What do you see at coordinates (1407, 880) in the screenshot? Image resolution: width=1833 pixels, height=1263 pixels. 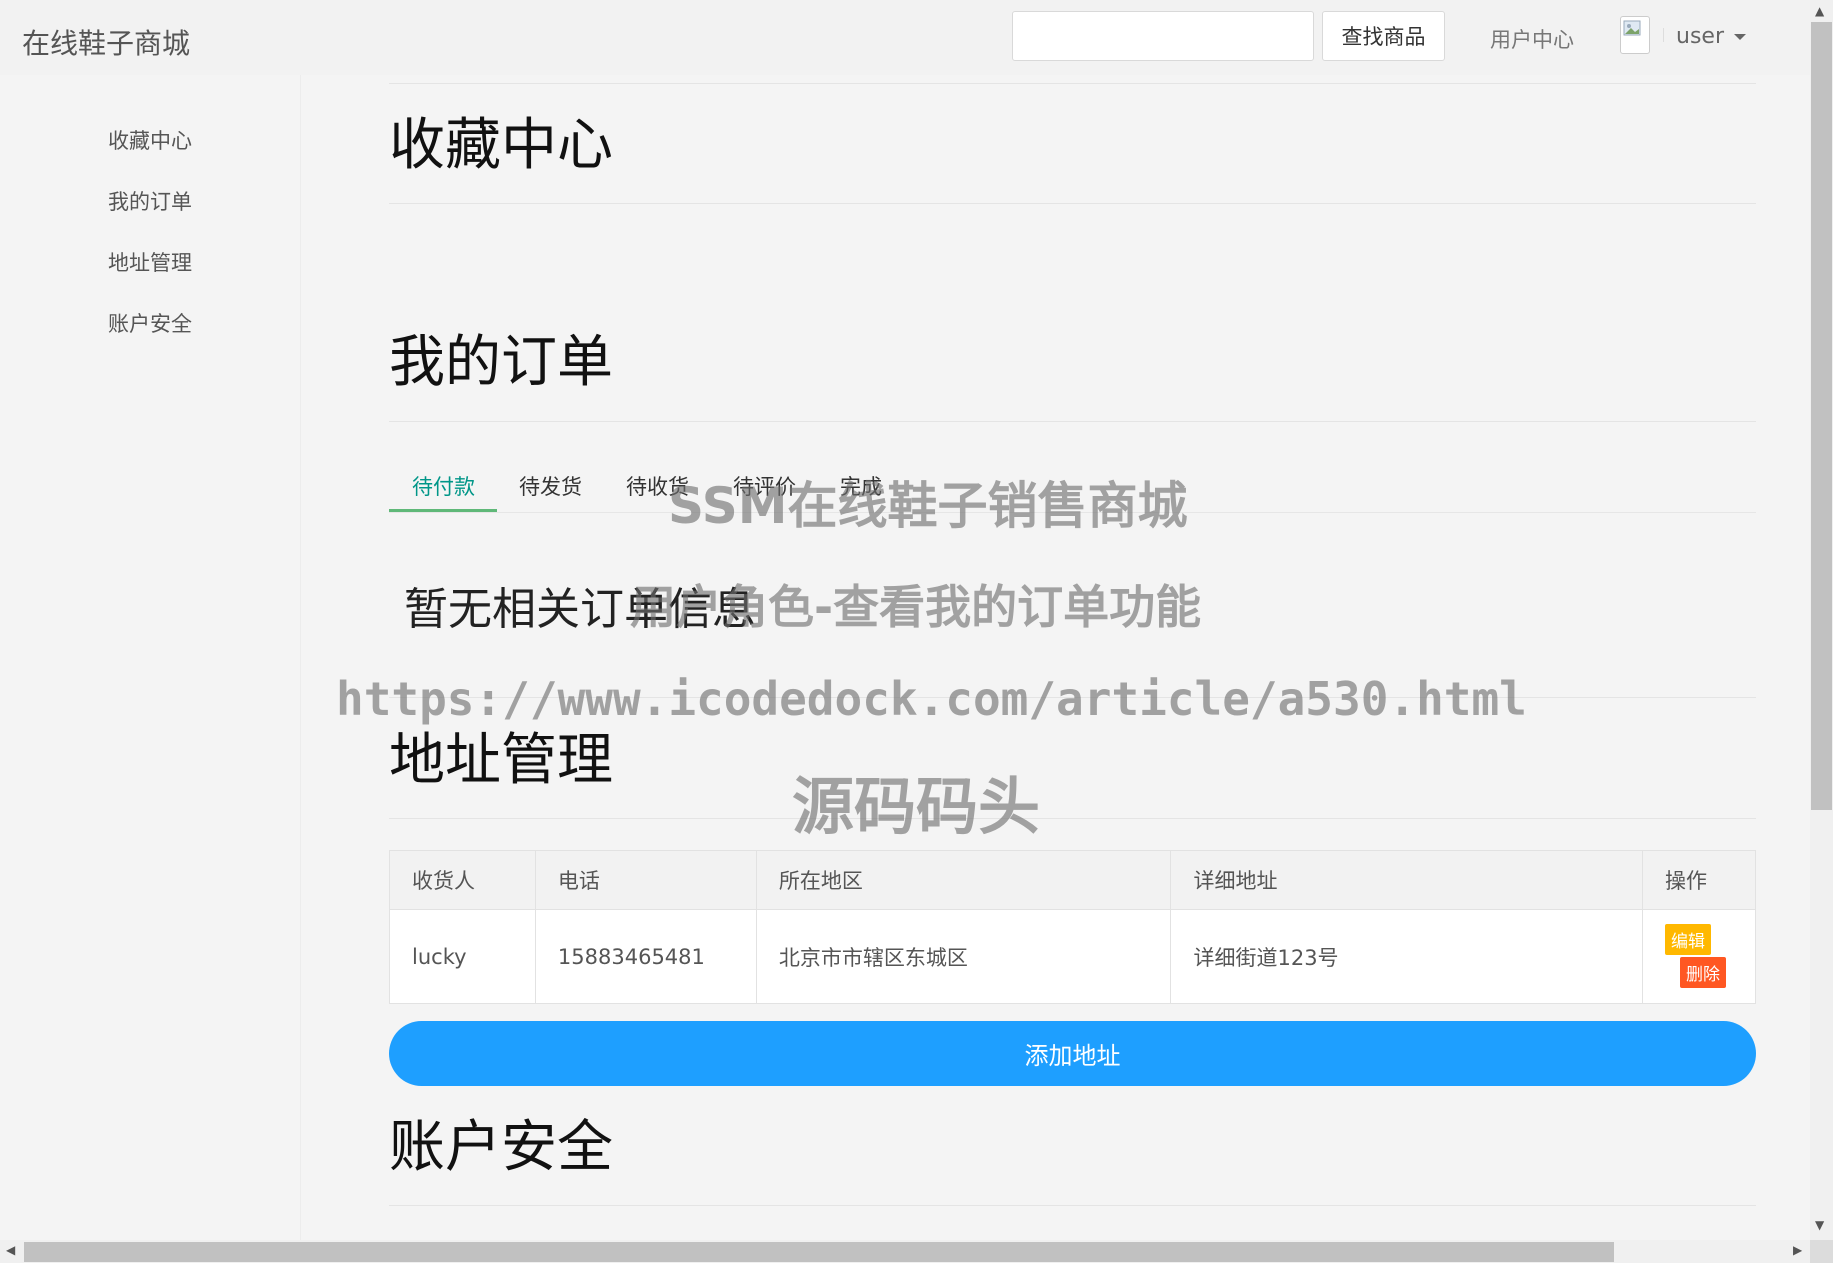 I see `column-header: 详细地址` at bounding box center [1407, 880].